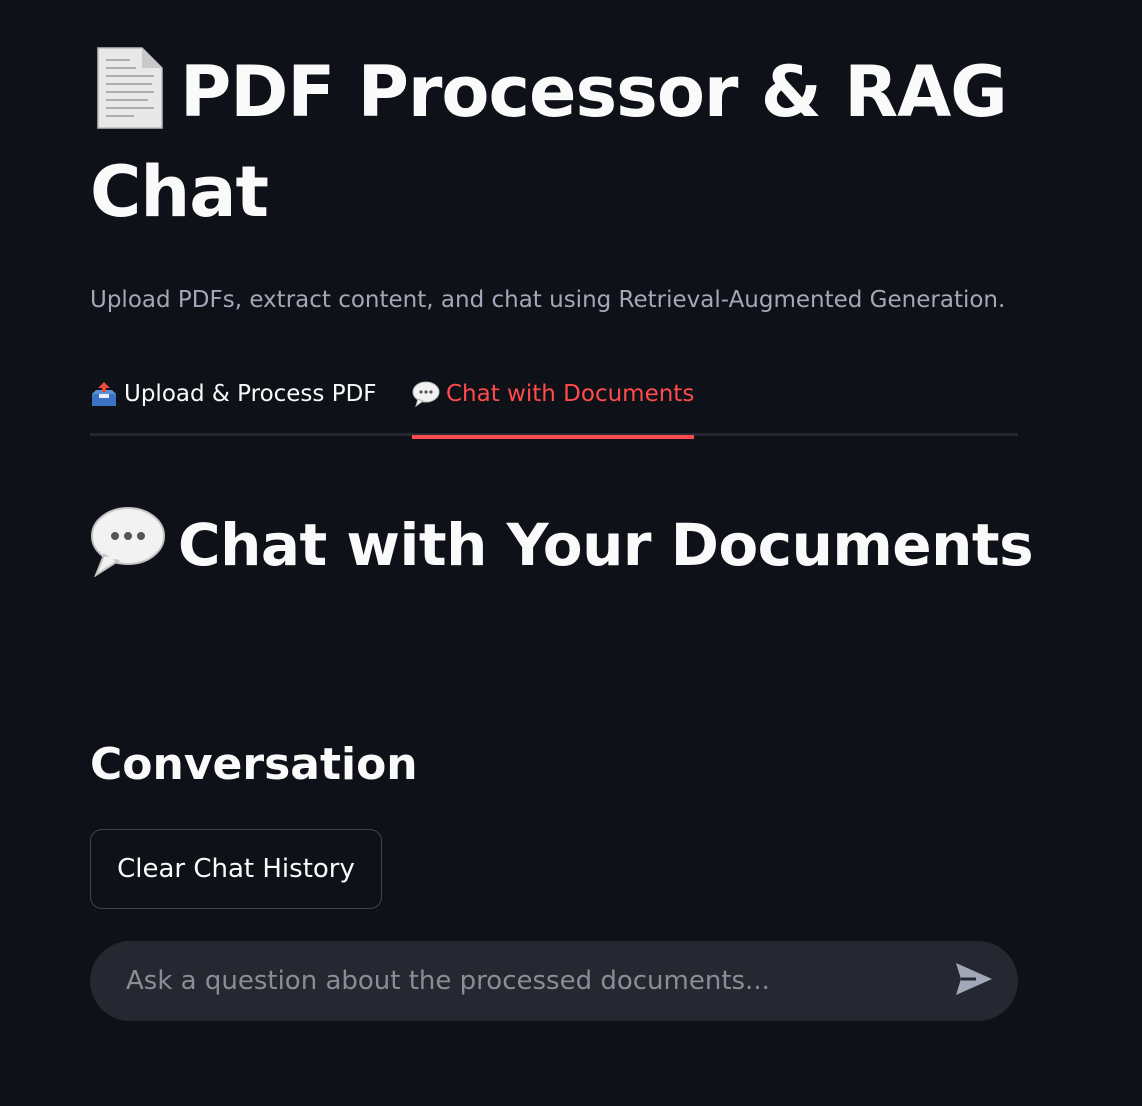  What do you see at coordinates (549, 142) in the screenshot?
I see `page-title-text: PDF Processor & RAG Chat` at bounding box center [549, 142].